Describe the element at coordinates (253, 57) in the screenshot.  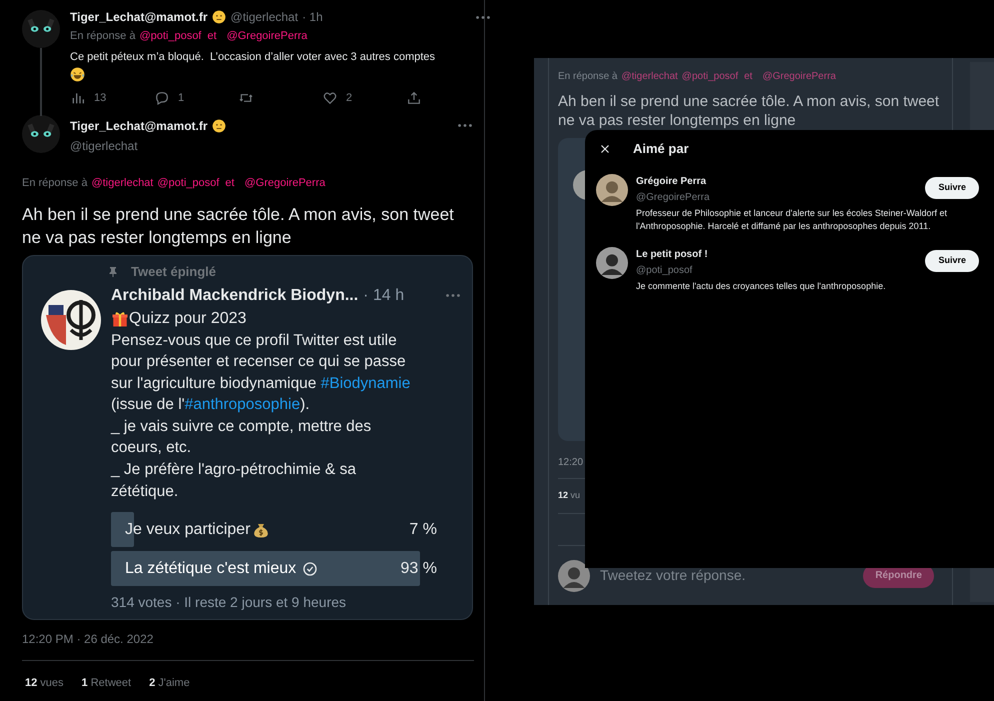
I see `tweet-text: Ce petit péteux m’a bloqué. L’occasion d’aller voter avec 3 autres comptes` at that location.